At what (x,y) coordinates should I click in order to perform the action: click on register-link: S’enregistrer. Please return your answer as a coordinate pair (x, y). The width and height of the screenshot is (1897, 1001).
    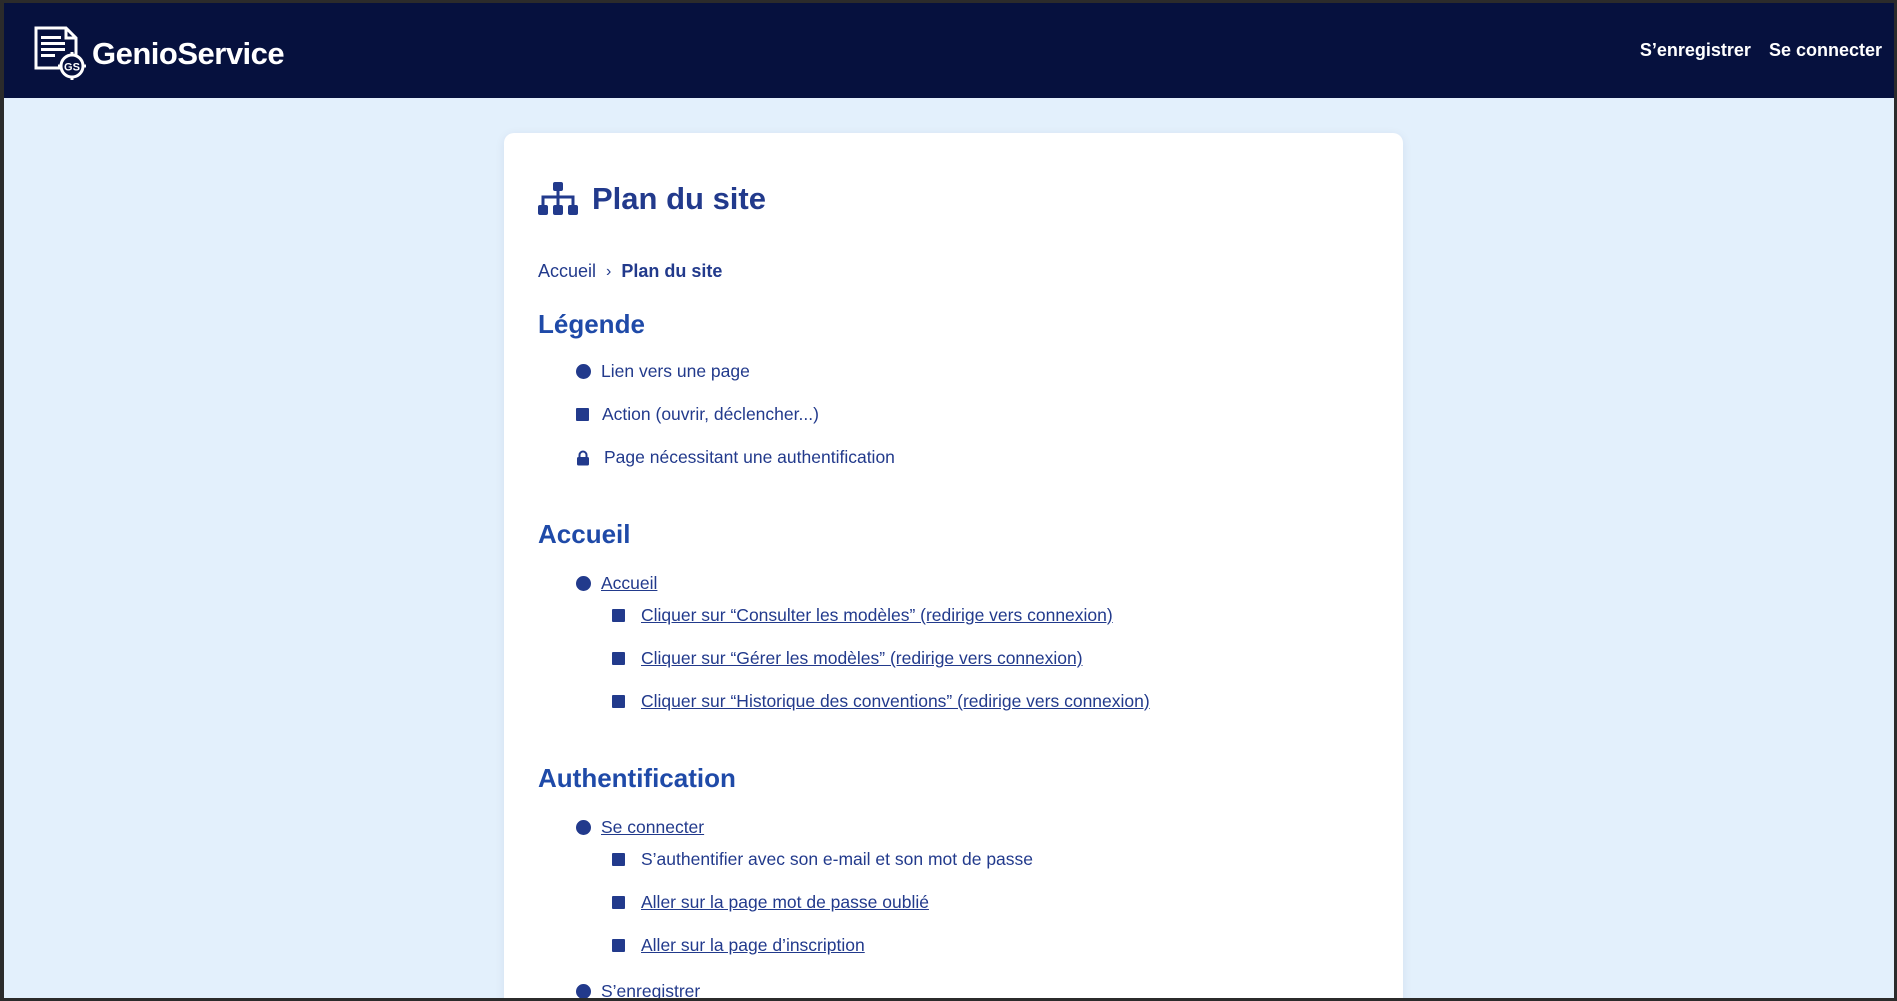
    Looking at the image, I should click on (1695, 50).